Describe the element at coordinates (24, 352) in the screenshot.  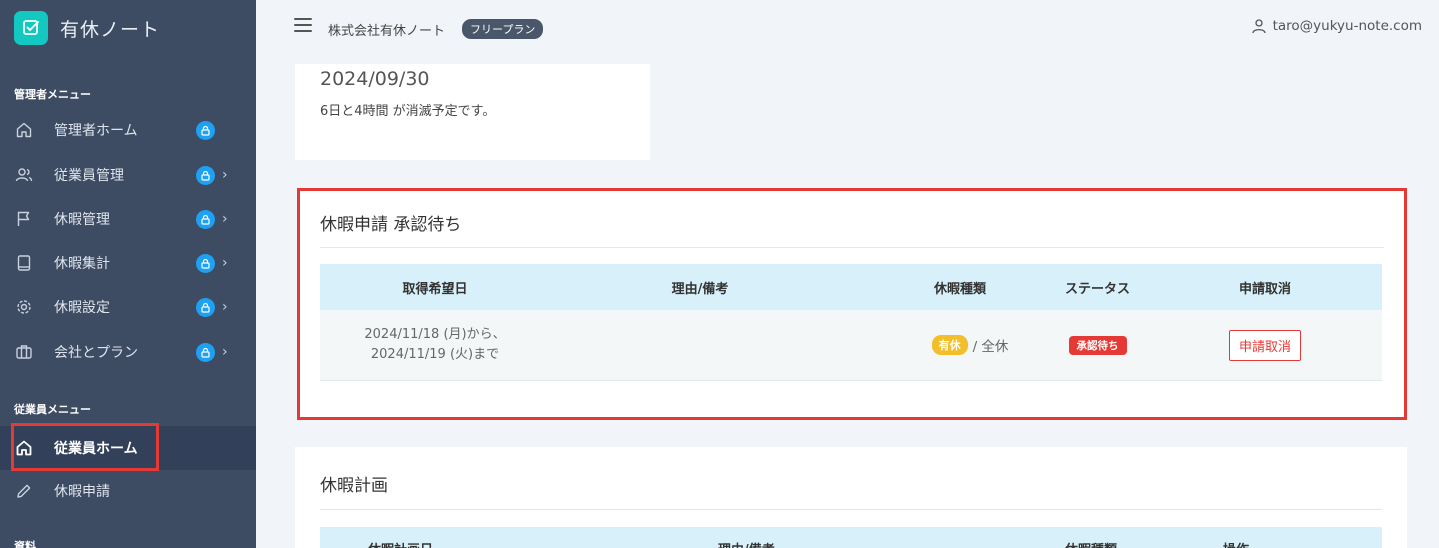
I see `briefcase-icon` at that location.